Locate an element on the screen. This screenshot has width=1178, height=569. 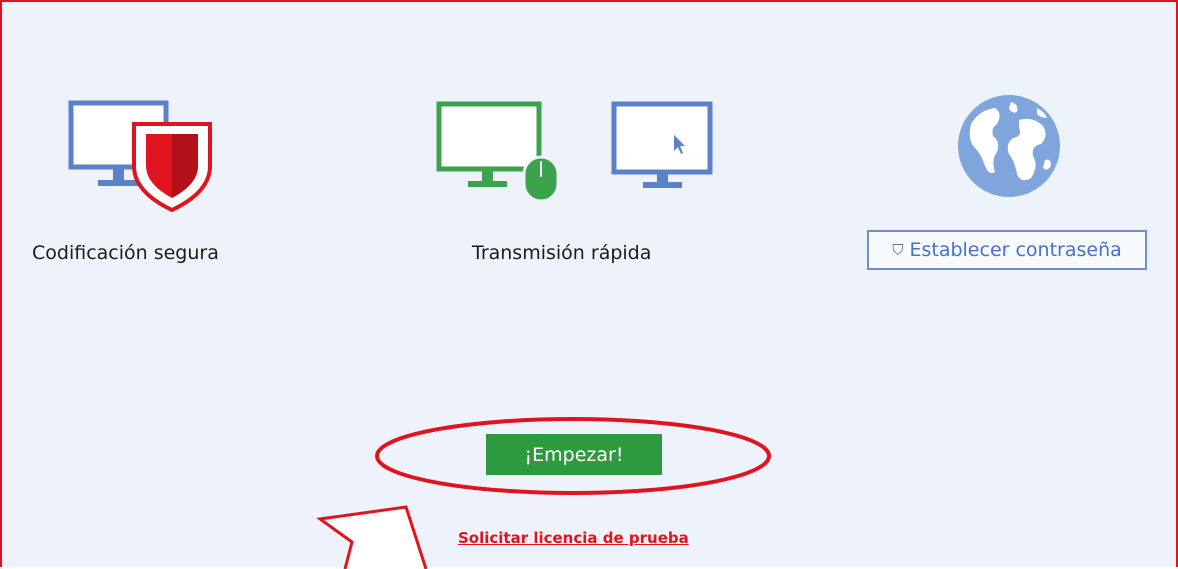
feature-label-secure-encoding: Codificación segura is located at coordinates (125, 253).